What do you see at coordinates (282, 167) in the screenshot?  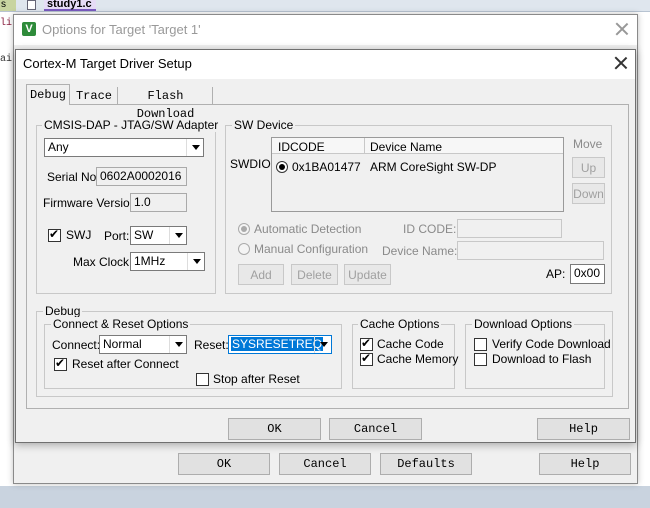 I see `device-row-radio` at bounding box center [282, 167].